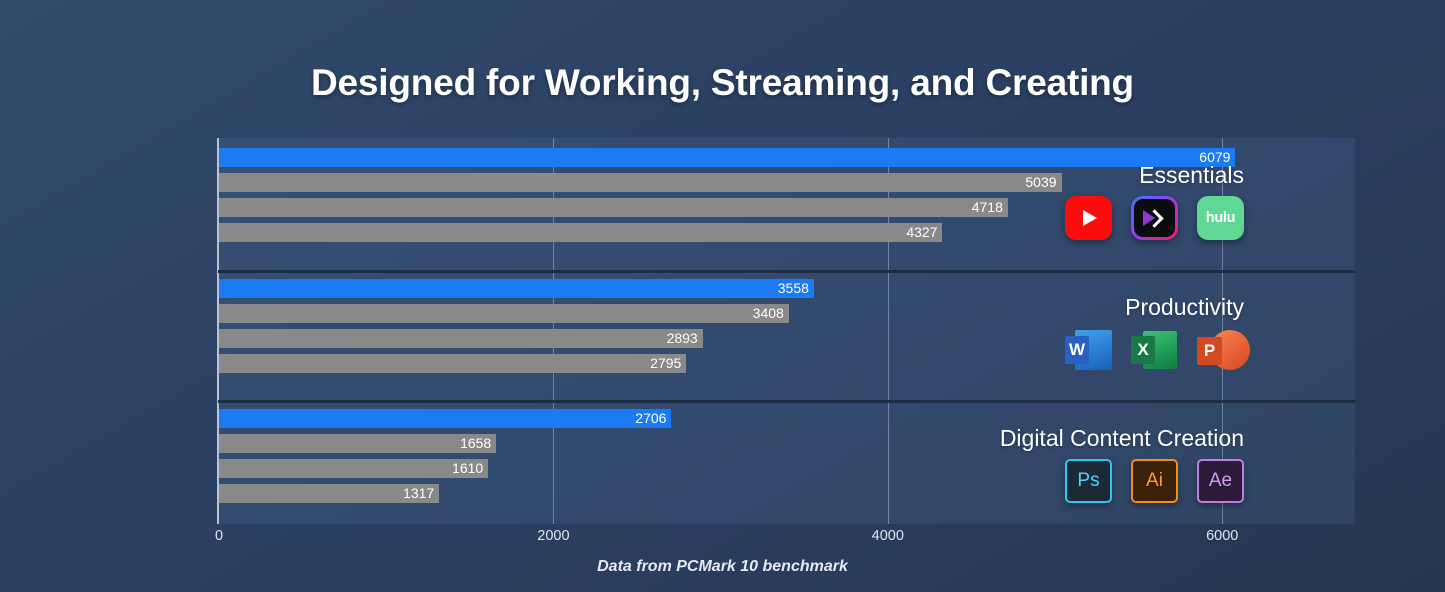  What do you see at coordinates (987, 207) in the screenshot?
I see `bar-value-label: 4718` at bounding box center [987, 207].